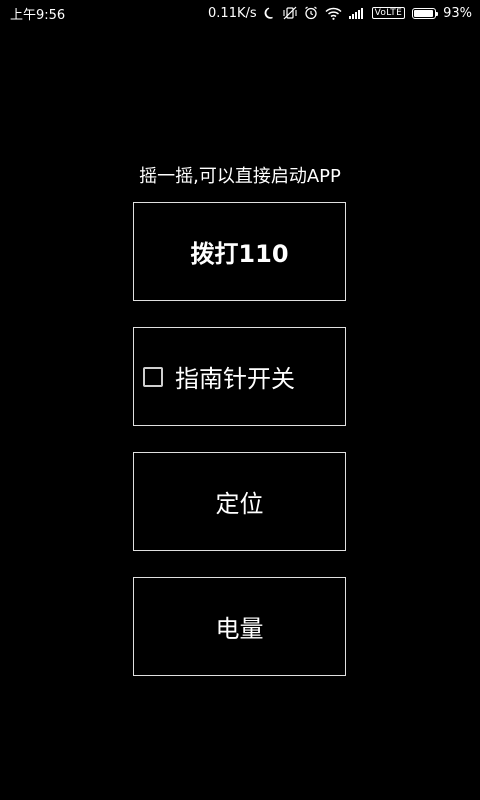 This screenshot has width=480, height=800. I want to click on battery-level-label: 电量, so click(239, 629).